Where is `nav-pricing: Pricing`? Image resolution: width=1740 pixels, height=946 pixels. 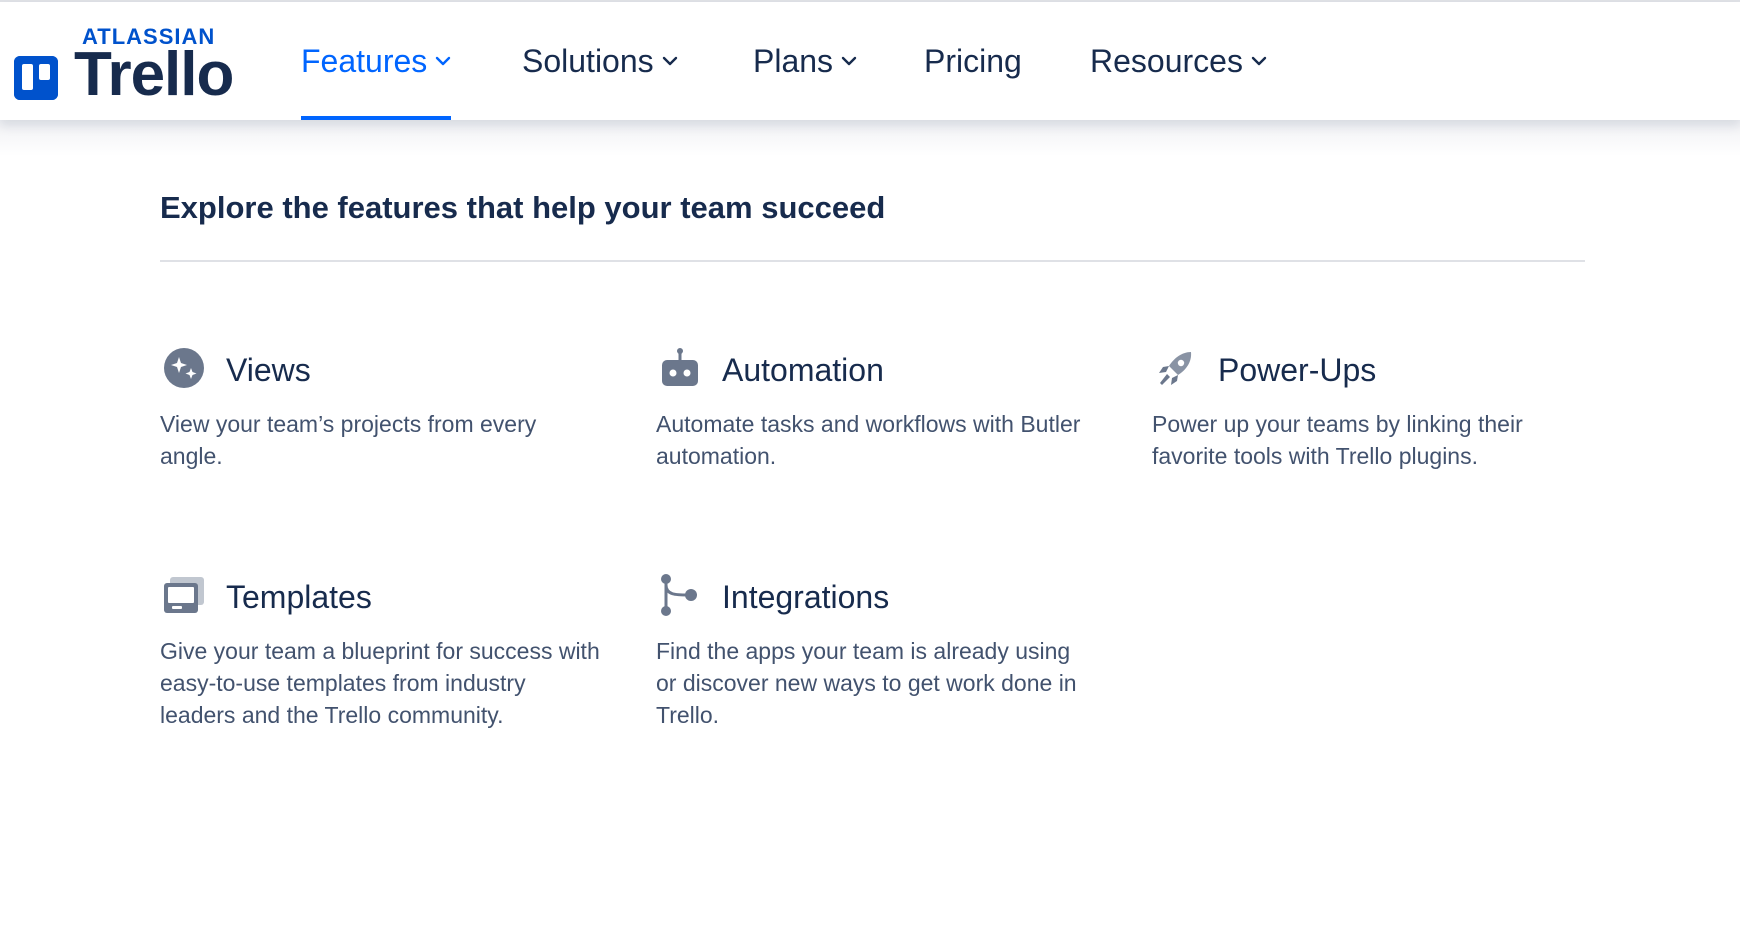
nav-pricing: Pricing is located at coordinates (973, 61).